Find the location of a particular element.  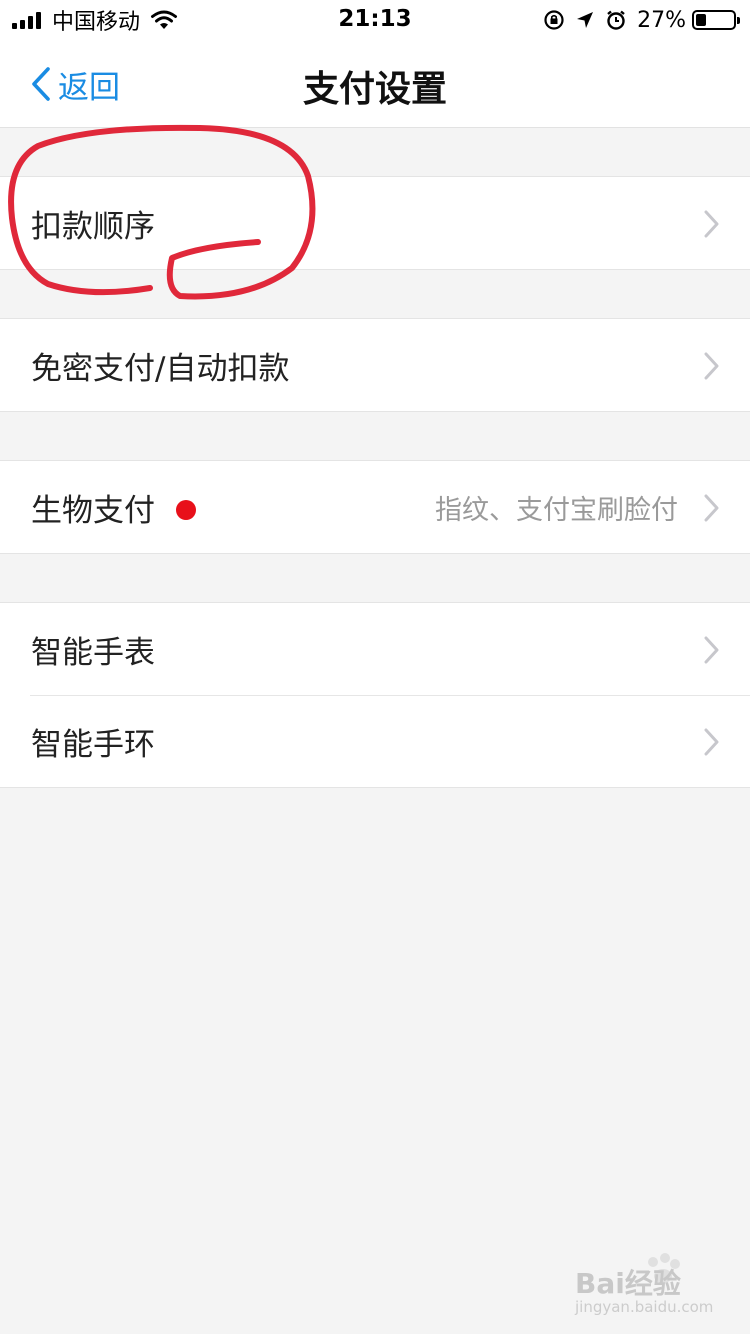

annotation-circle is located at coordinates (162, 212).